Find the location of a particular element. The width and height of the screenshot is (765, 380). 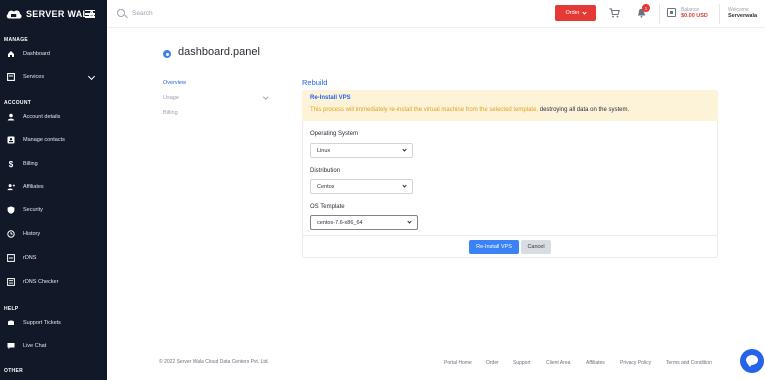

dollar-icon: $ is located at coordinates (11, 164).